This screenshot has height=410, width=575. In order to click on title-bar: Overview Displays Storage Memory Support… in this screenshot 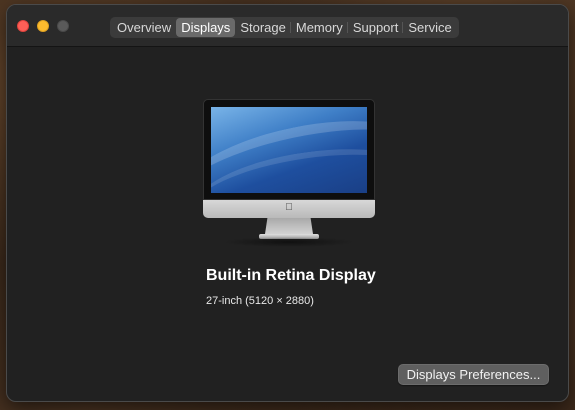, I will do `click(287, 26)`.